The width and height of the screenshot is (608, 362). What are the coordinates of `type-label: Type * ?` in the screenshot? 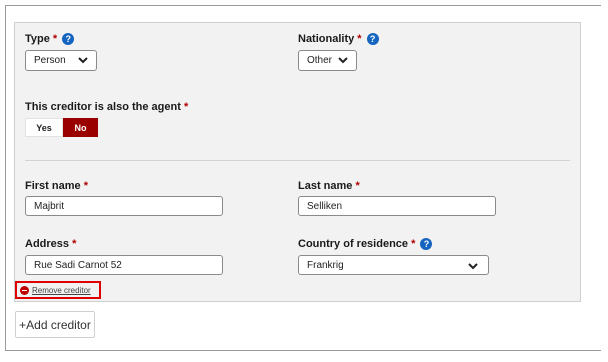 It's located at (50, 39).